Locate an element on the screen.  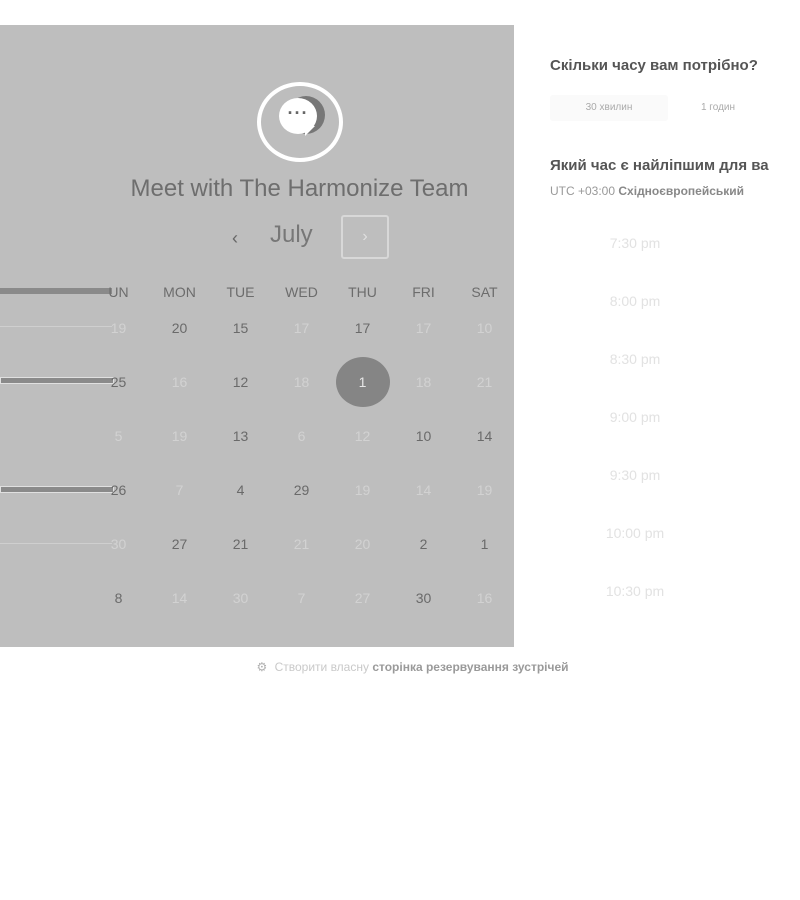
timezone-name: Східноєвропейський is located at coordinates (681, 191).